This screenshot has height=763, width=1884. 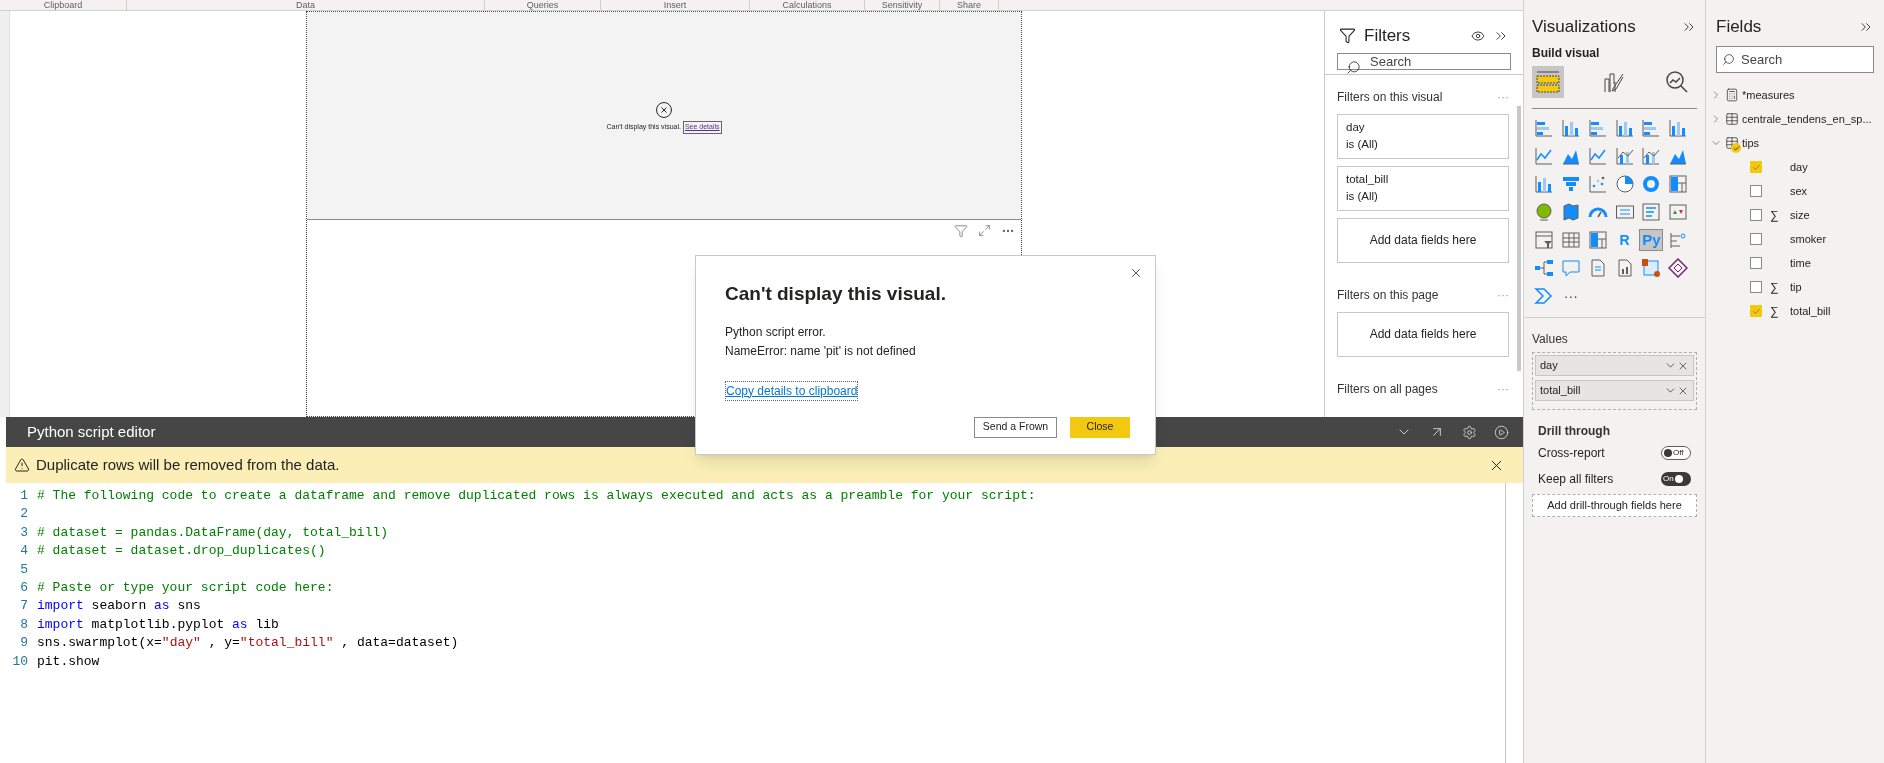 What do you see at coordinates (1624, 212) in the screenshot?
I see `card-icon` at bounding box center [1624, 212].